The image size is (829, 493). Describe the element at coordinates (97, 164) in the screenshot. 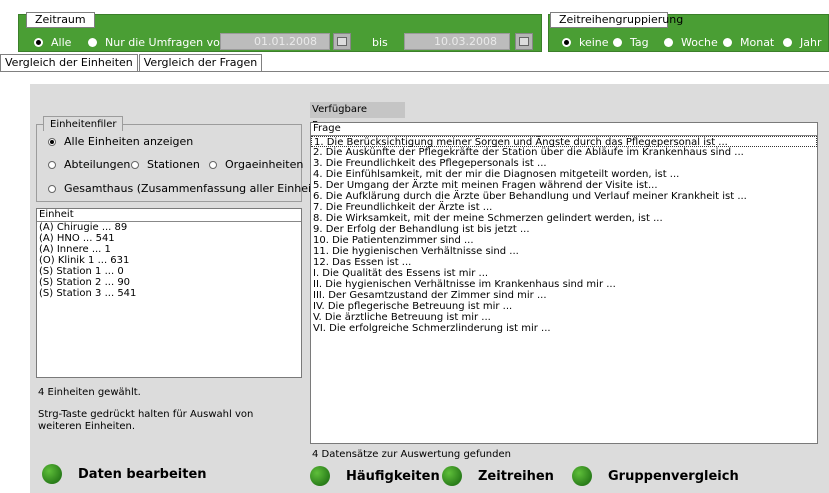

I see `radio-abteilungen-label: Abteilungen` at that location.